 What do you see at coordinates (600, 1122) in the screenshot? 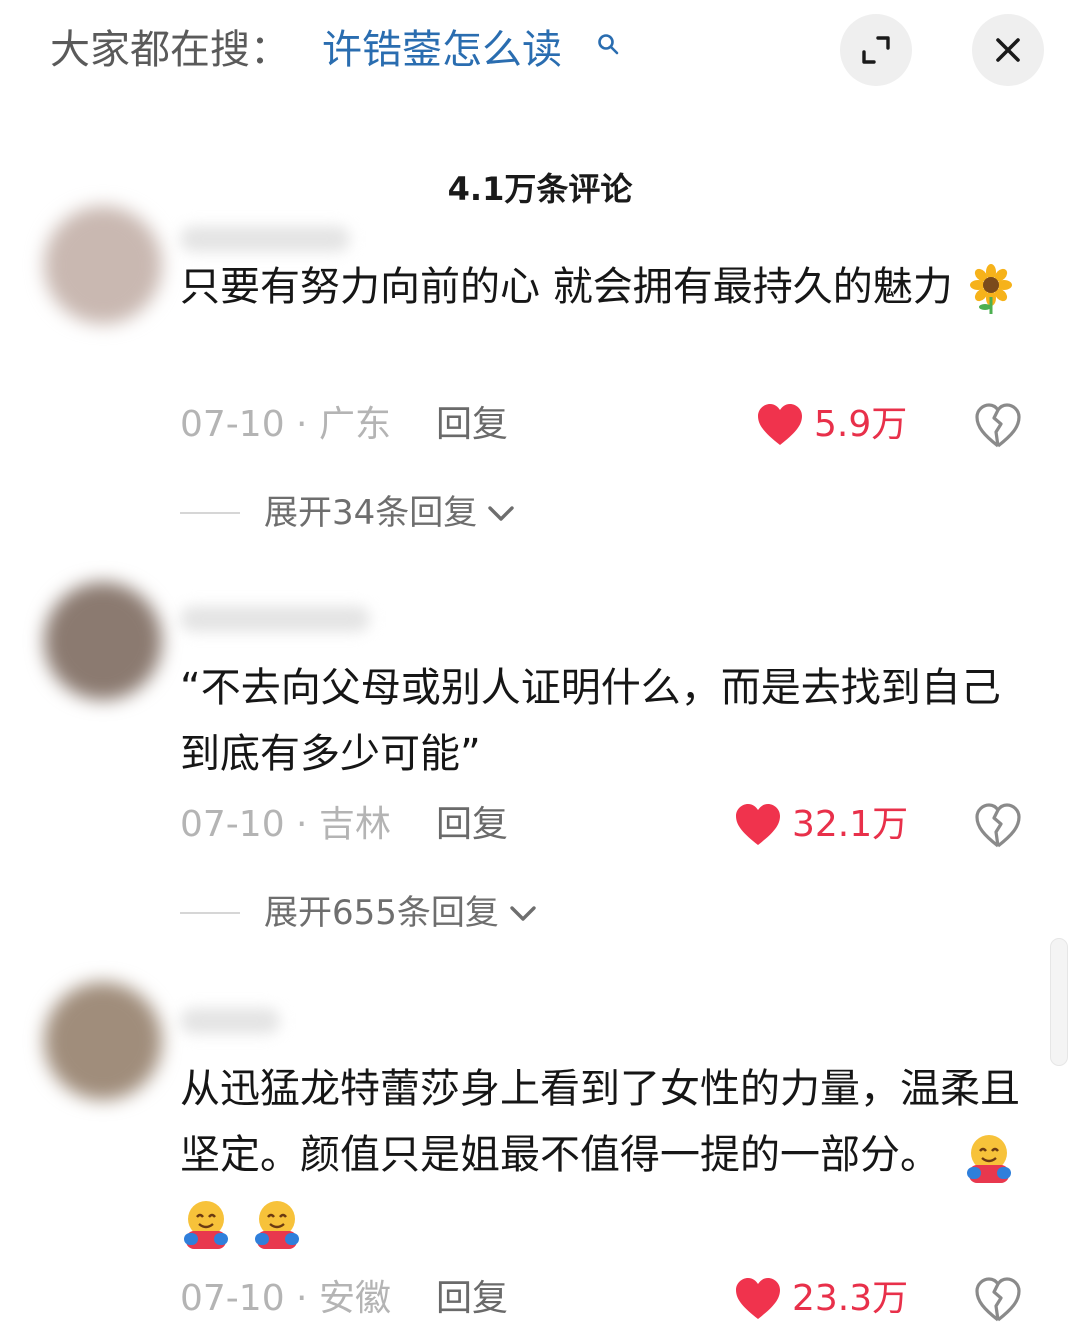
I see `comment-body: 从迅猛龙特蕾莎身上看到了女性的力量，温柔且坚定。颜值只是姐最不值得一提的一部分。` at bounding box center [600, 1122].